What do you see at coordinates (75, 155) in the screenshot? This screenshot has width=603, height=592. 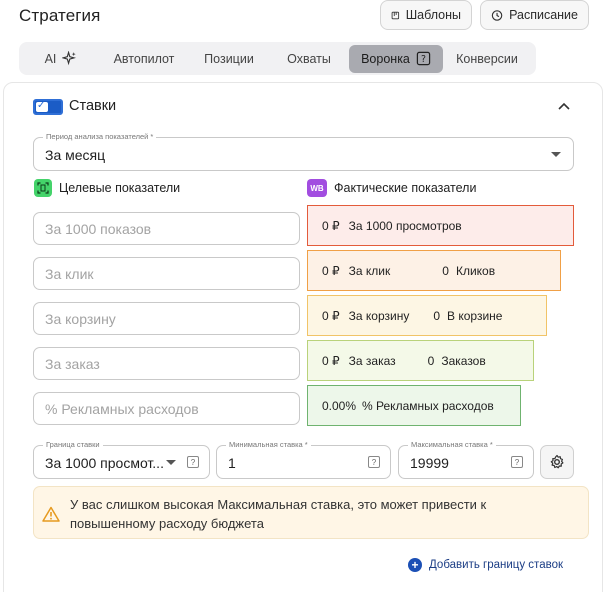 I see `period-value: За месяц` at bounding box center [75, 155].